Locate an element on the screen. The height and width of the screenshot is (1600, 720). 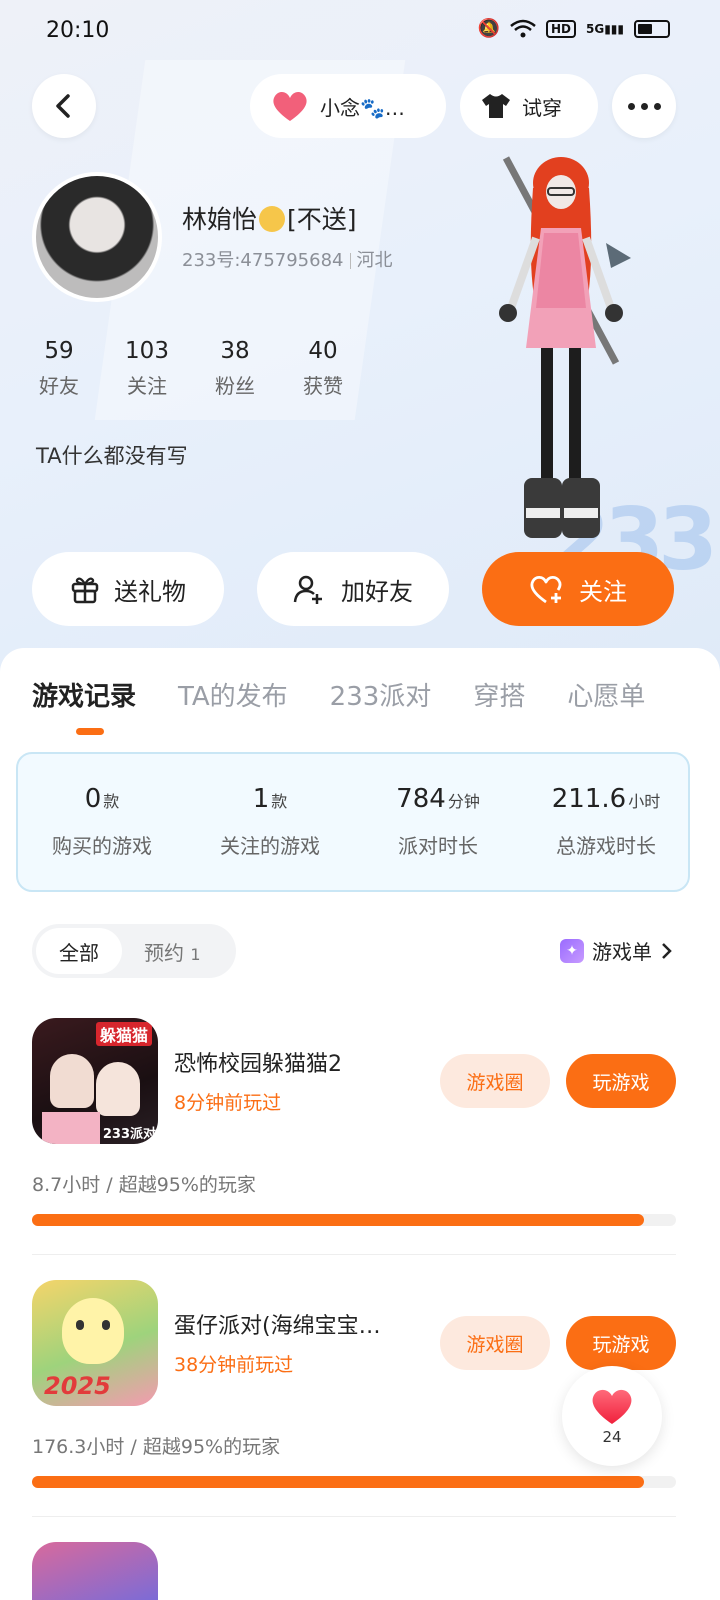
tab-bar: 游戏记录 TA的发布 233派对 穿搭 心愿单 is located at coordinates (338, 694).